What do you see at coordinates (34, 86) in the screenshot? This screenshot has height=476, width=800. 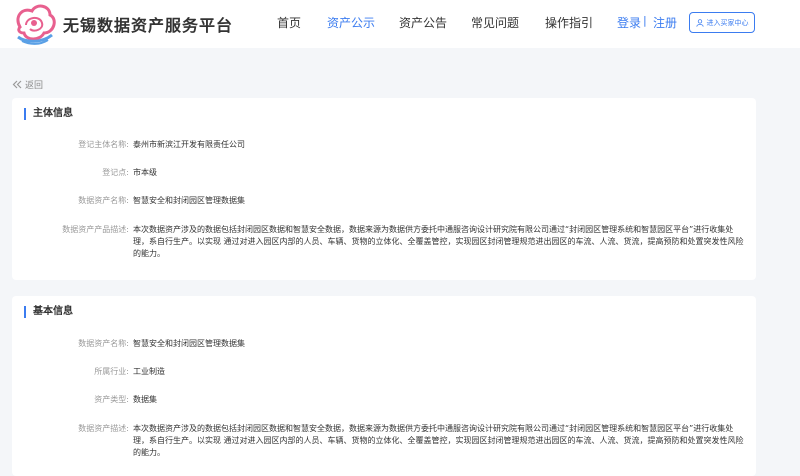 I see `back-label: 返回` at bounding box center [34, 86].